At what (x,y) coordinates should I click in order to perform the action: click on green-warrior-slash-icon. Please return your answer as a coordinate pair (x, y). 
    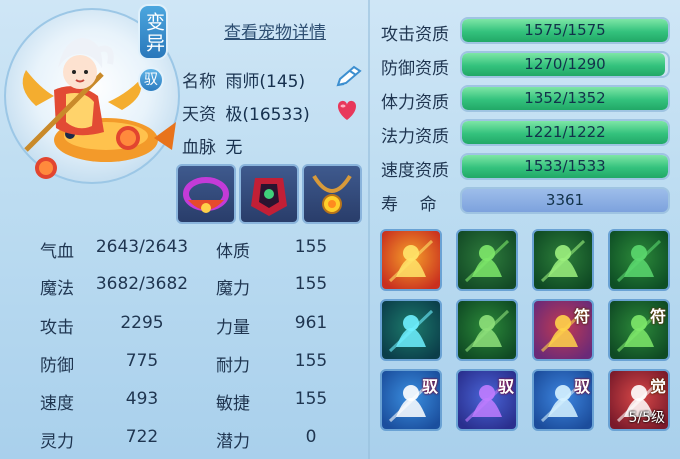
    Looking at the image, I should click on (563, 261).